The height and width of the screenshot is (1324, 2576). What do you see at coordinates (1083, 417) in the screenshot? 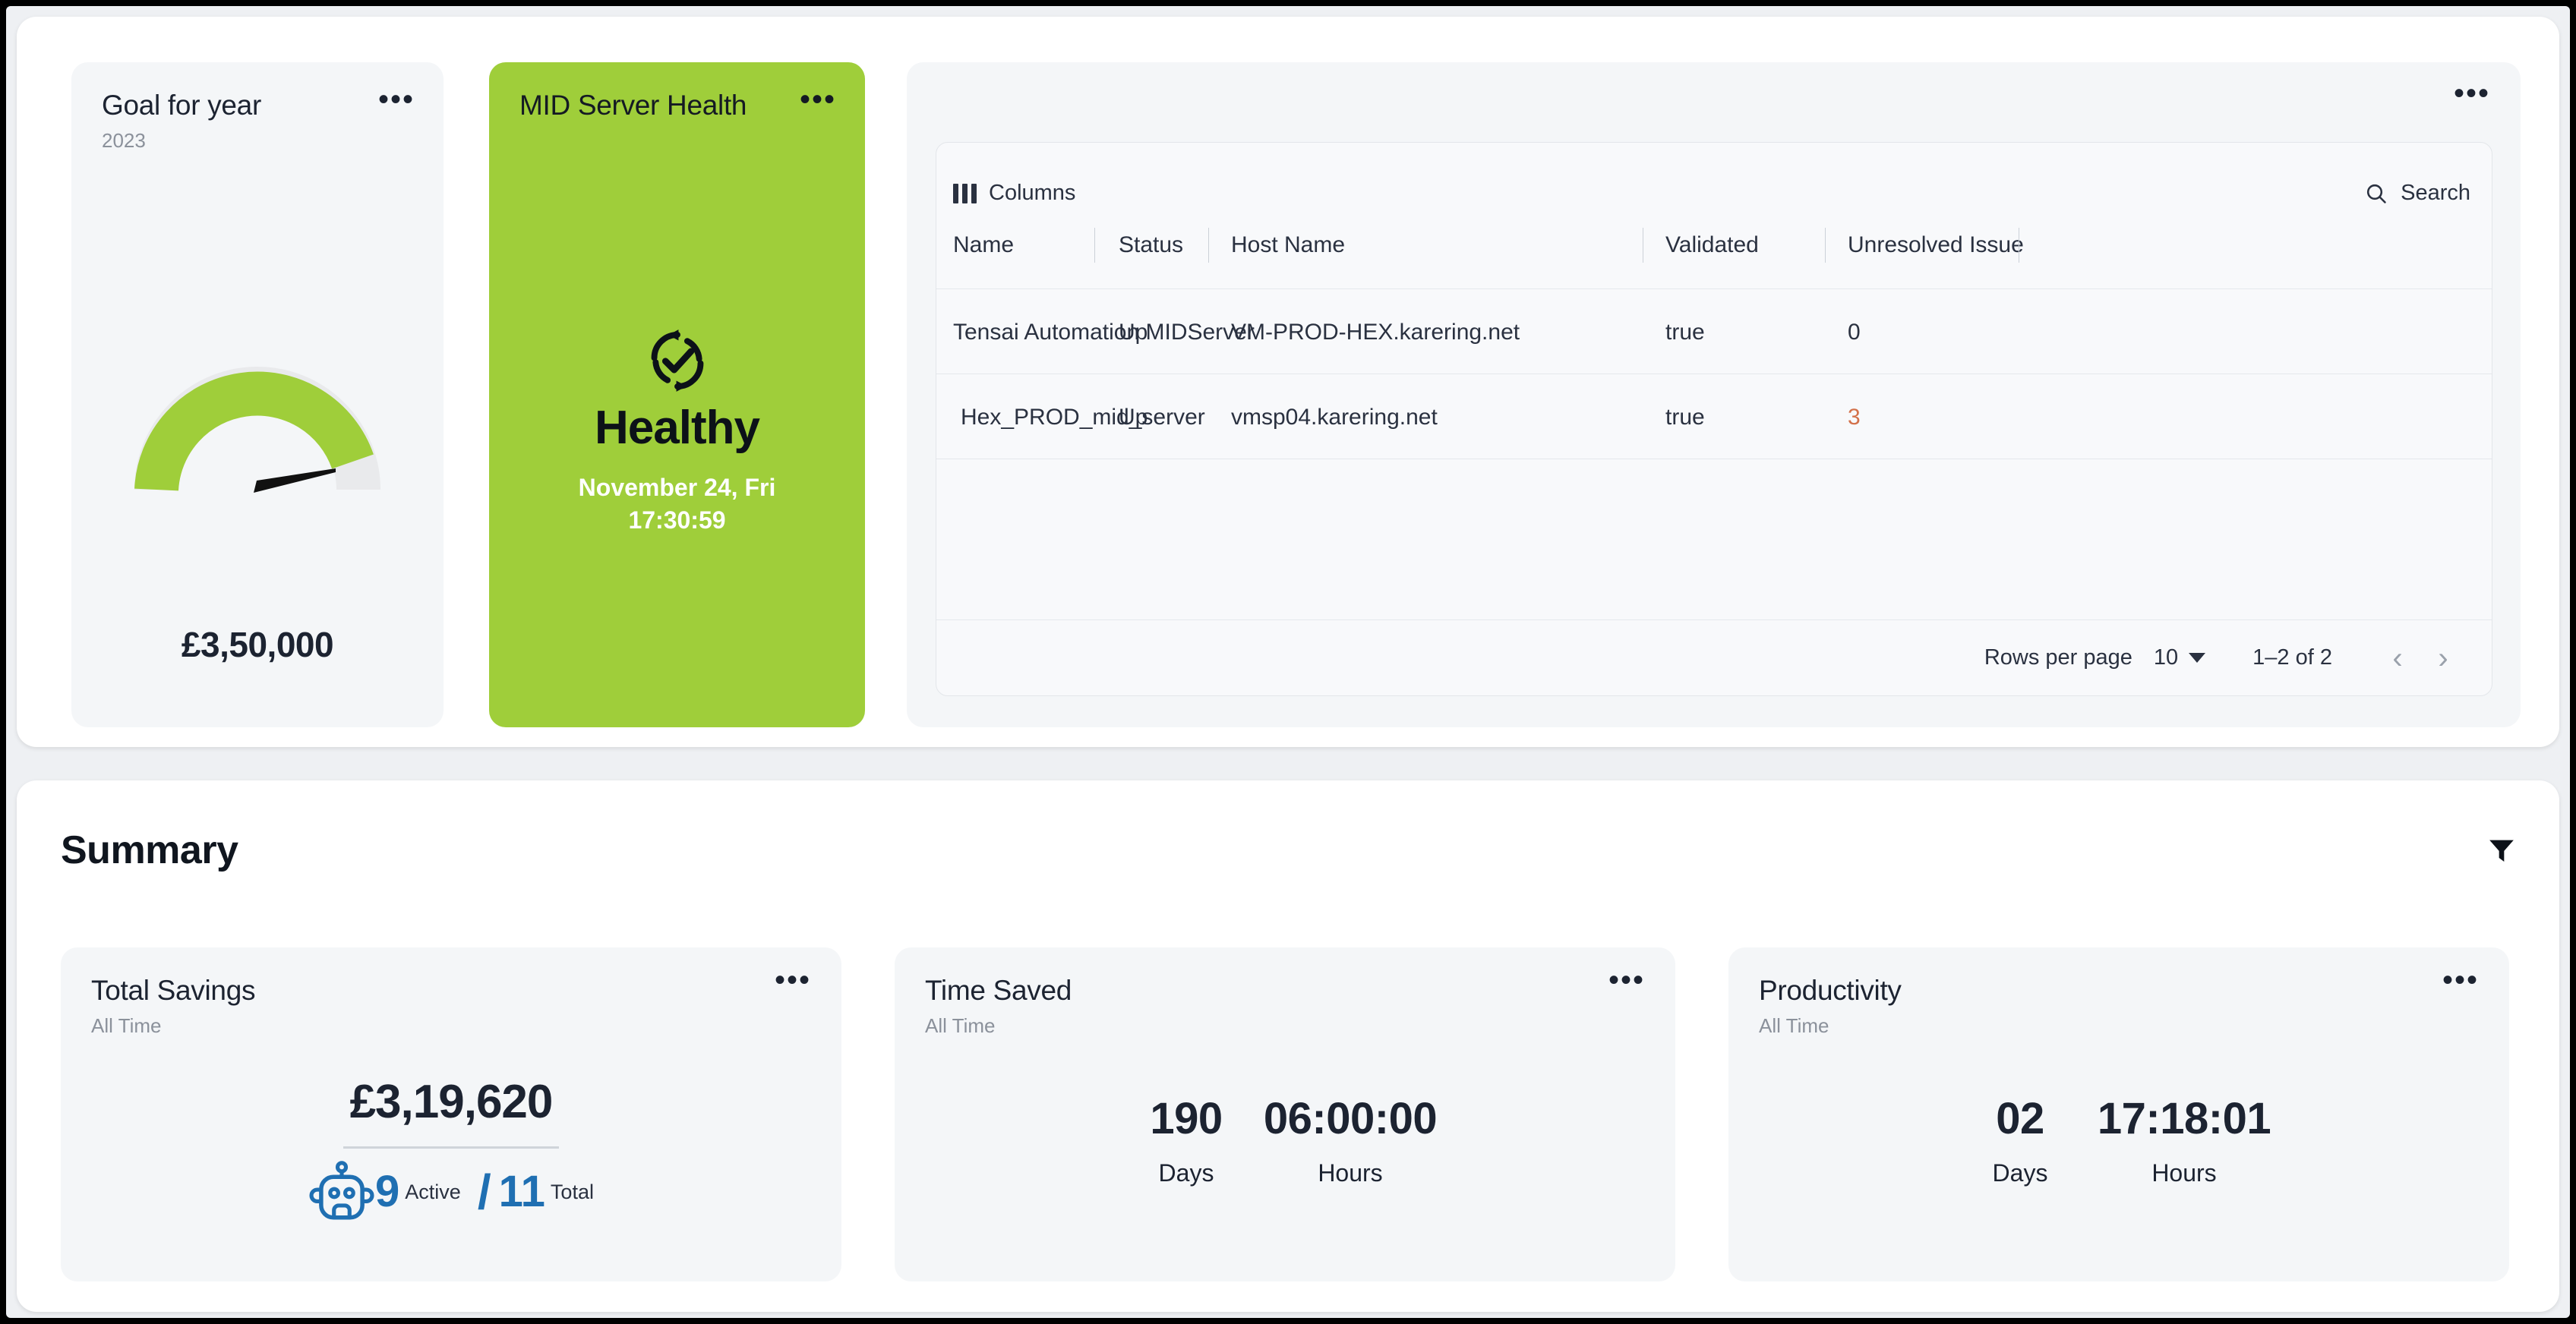
I see `cell-name: Hex_PROD_mid_server` at bounding box center [1083, 417].